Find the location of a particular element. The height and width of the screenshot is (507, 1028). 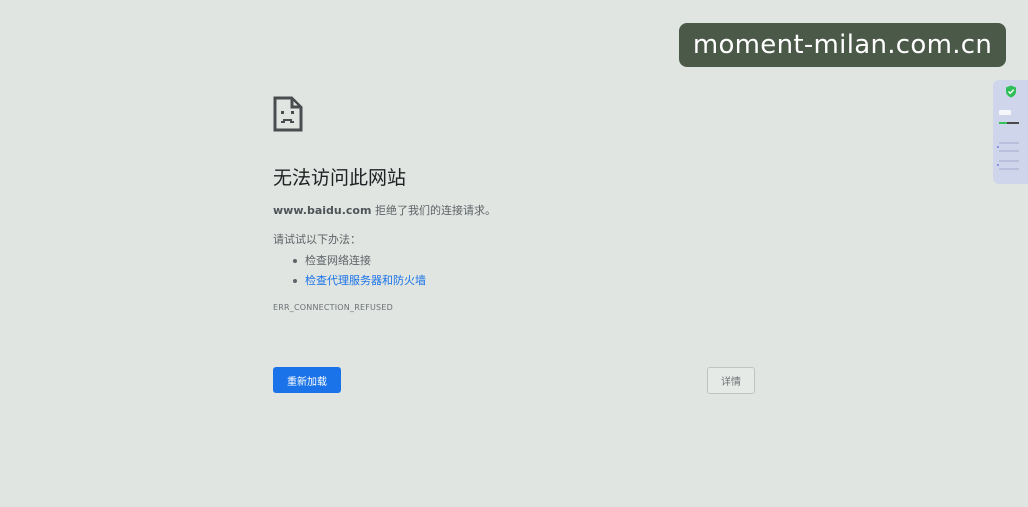

suggestion-label: 检查网络连接 is located at coordinates (338, 260).